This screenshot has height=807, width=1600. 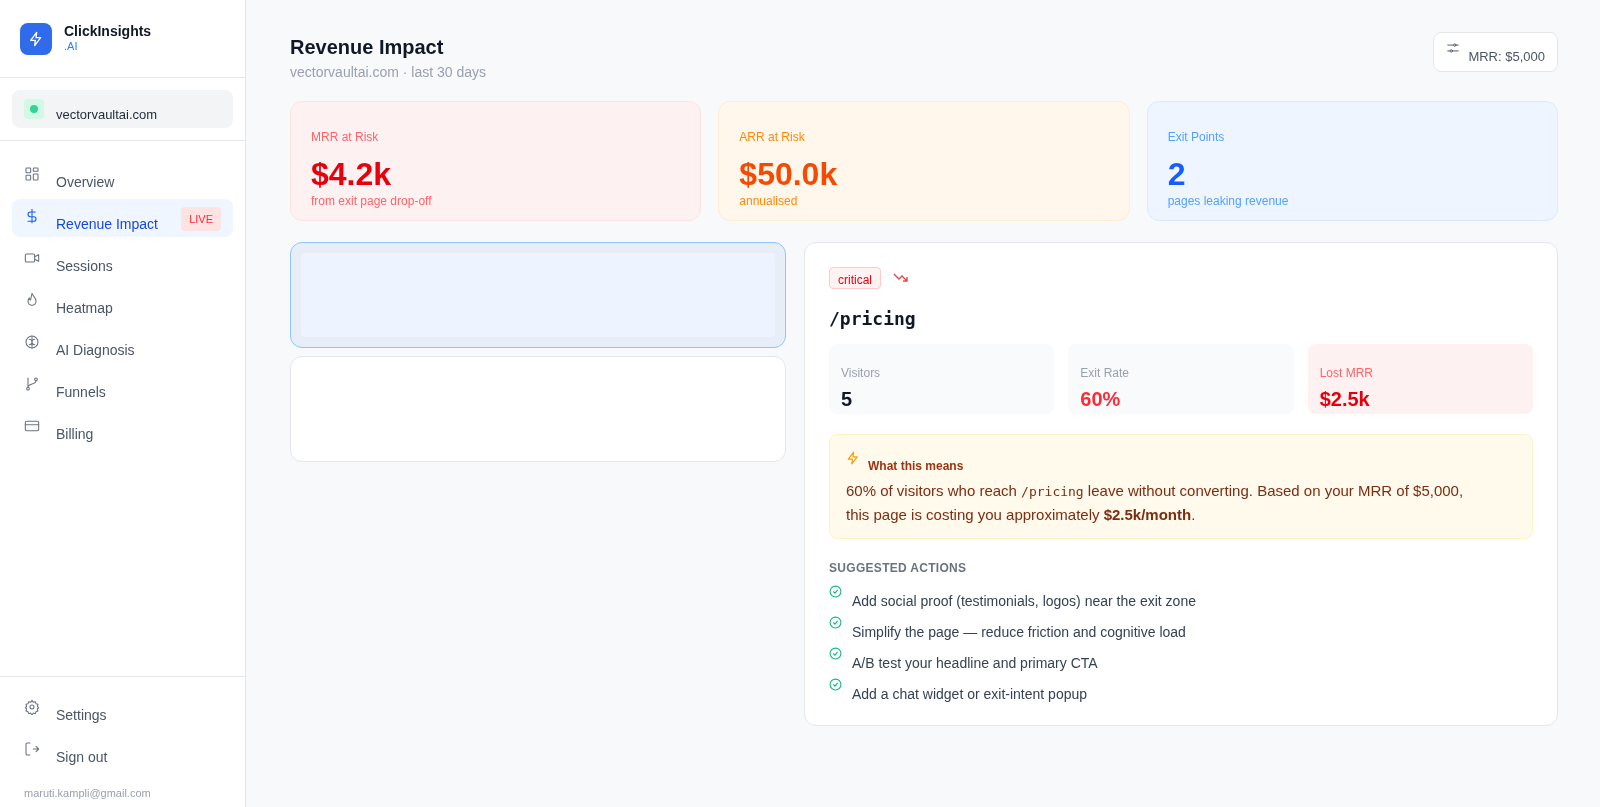 What do you see at coordinates (1453, 48) in the screenshot?
I see `sliders-icon` at bounding box center [1453, 48].